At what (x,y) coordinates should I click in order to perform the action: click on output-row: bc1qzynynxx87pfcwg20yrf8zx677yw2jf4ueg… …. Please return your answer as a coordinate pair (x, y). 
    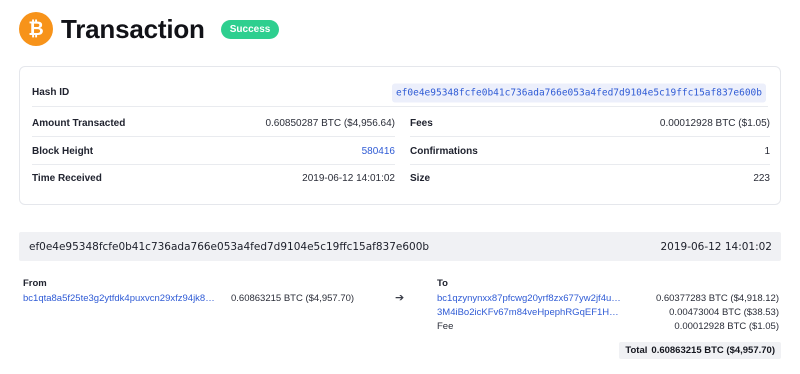
    Looking at the image, I should click on (608, 298).